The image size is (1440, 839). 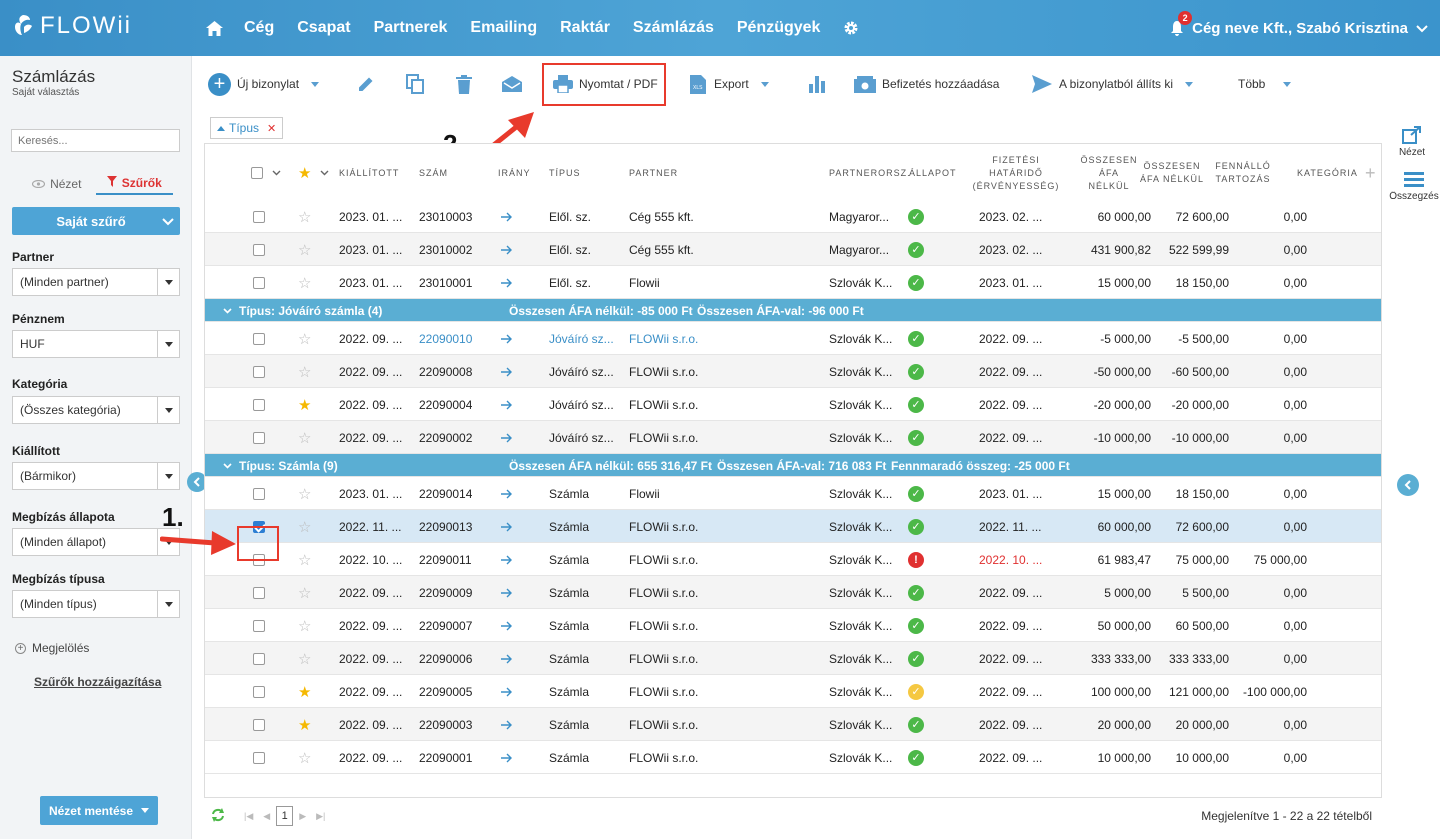 What do you see at coordinates (729, 84) in the screenshot?
I see `export-button: XLS Export` at bounding box center [729, 84].